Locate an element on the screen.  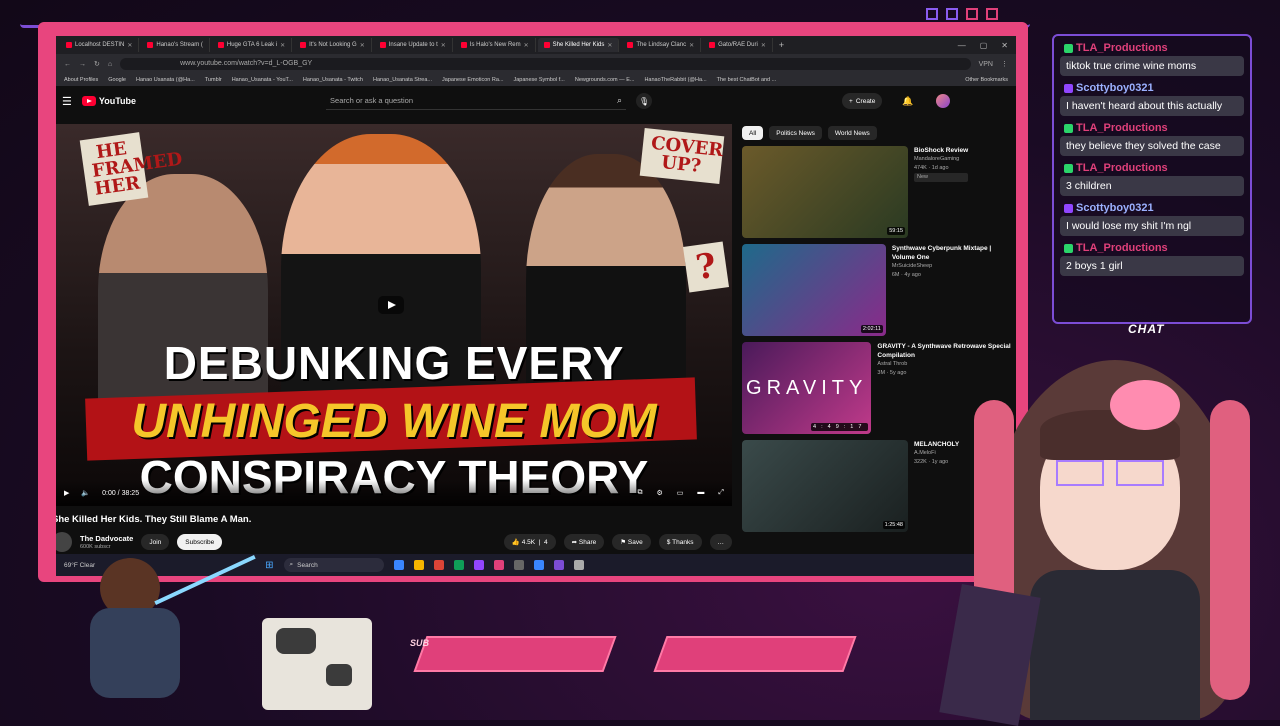
bookmark-icon: ⚑ is located at coordinates (624, 542).